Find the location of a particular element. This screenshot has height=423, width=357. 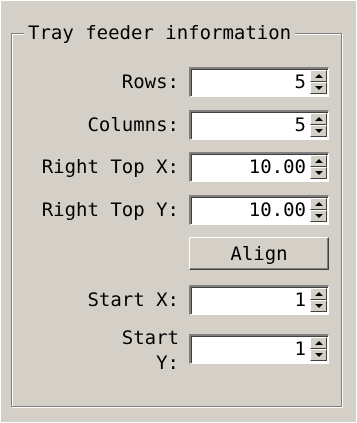

right-top-x-value: 10.00 is located at coordinates (277, 167).